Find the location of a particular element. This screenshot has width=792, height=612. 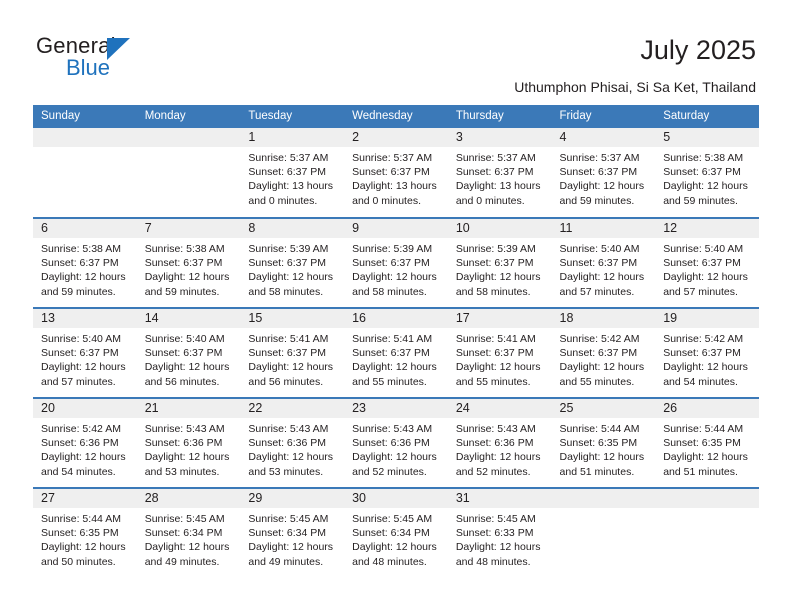

day-number is located at coordinates (188, 137).